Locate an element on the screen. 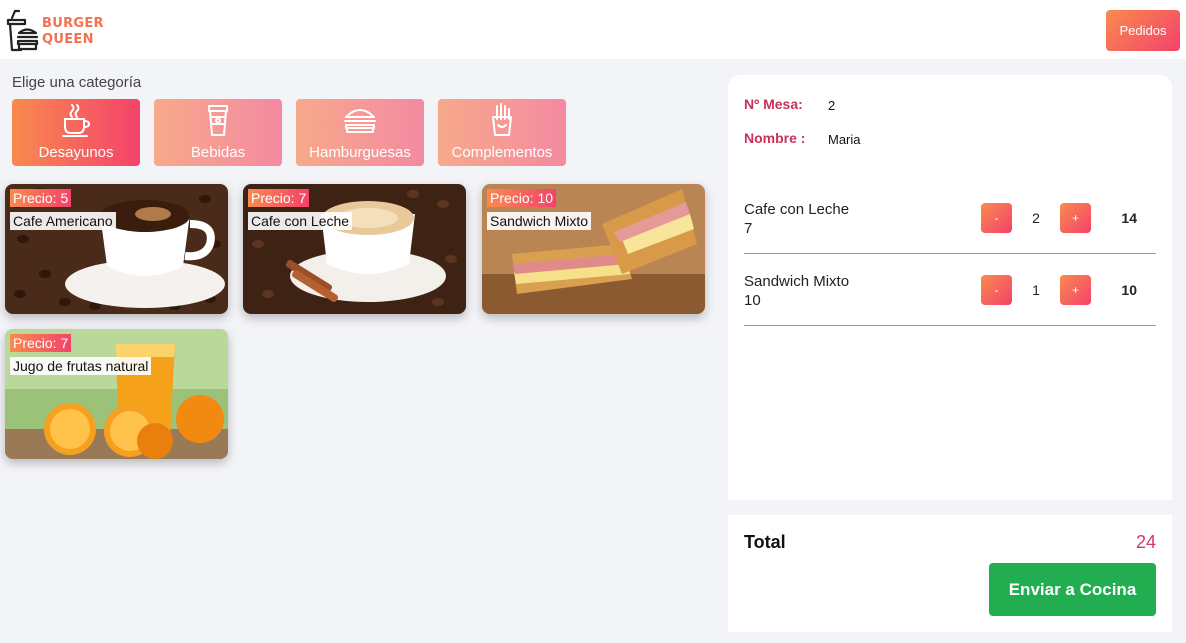 The width and height of the screenshot is (1186, 643). fries-icon is located at coordinates (502, 119).